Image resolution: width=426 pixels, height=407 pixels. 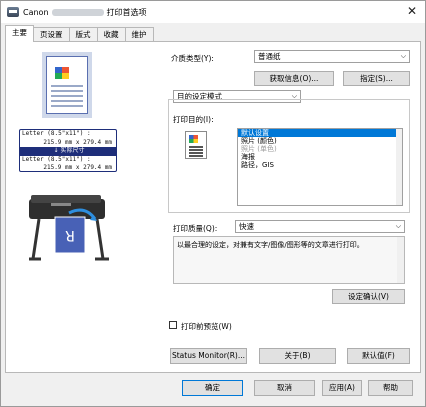 I want to click on tab-main: 主要, so click(x=19, y=33).